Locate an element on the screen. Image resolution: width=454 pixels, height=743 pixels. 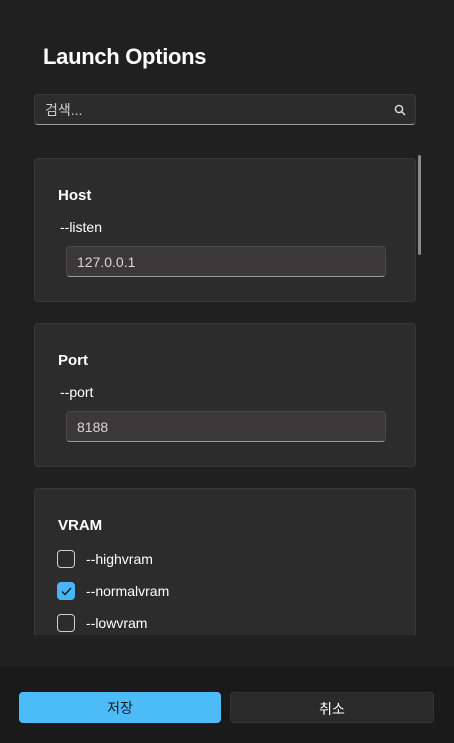
checkbox-label: --highvram is located at coordinates (119, 559).